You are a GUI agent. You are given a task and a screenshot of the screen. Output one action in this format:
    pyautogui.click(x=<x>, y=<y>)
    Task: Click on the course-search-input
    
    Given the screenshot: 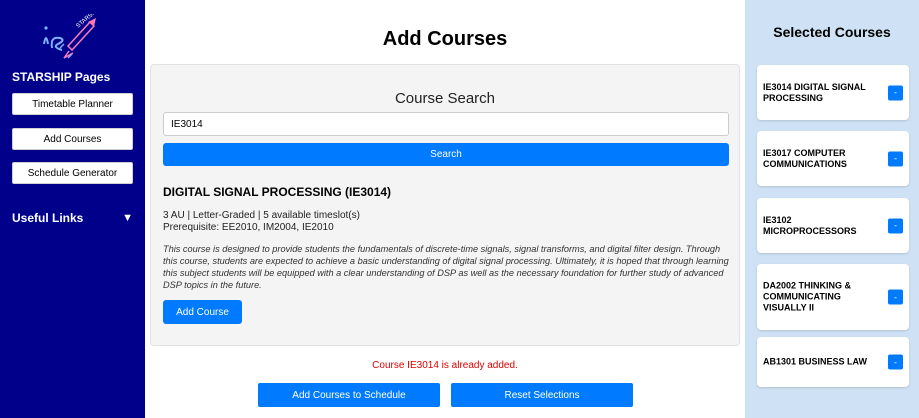 What is the action you would take?
    pyautogui.click(x=446, y=124)
    